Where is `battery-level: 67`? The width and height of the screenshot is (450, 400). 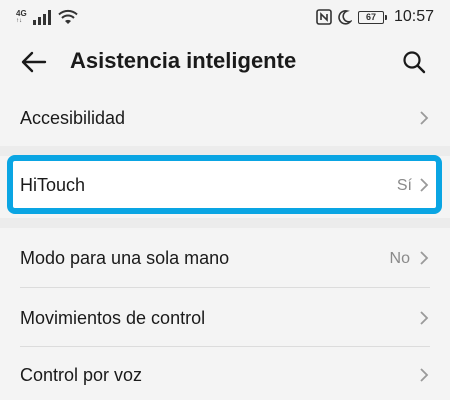
battery-level: 67 is located at coordinates (370, 17).